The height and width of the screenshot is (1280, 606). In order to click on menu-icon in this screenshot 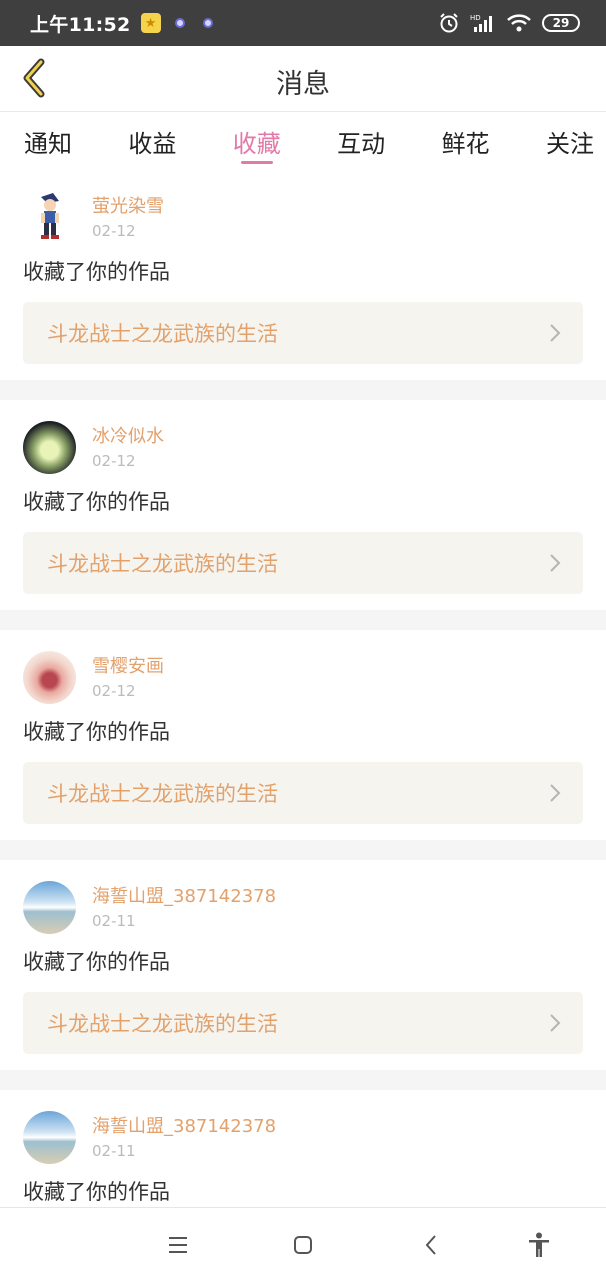, I will do `click(178, 1245)`.